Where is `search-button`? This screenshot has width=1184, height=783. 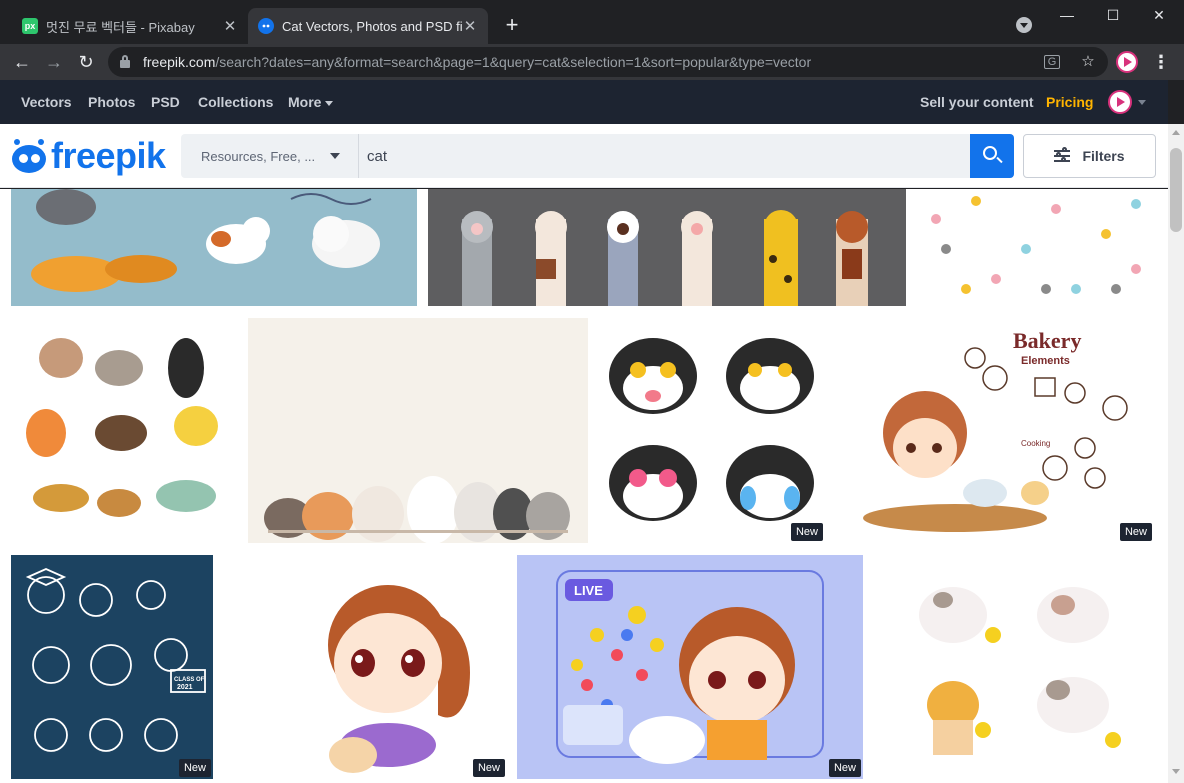 search-button is located at coordinates (992, 156).